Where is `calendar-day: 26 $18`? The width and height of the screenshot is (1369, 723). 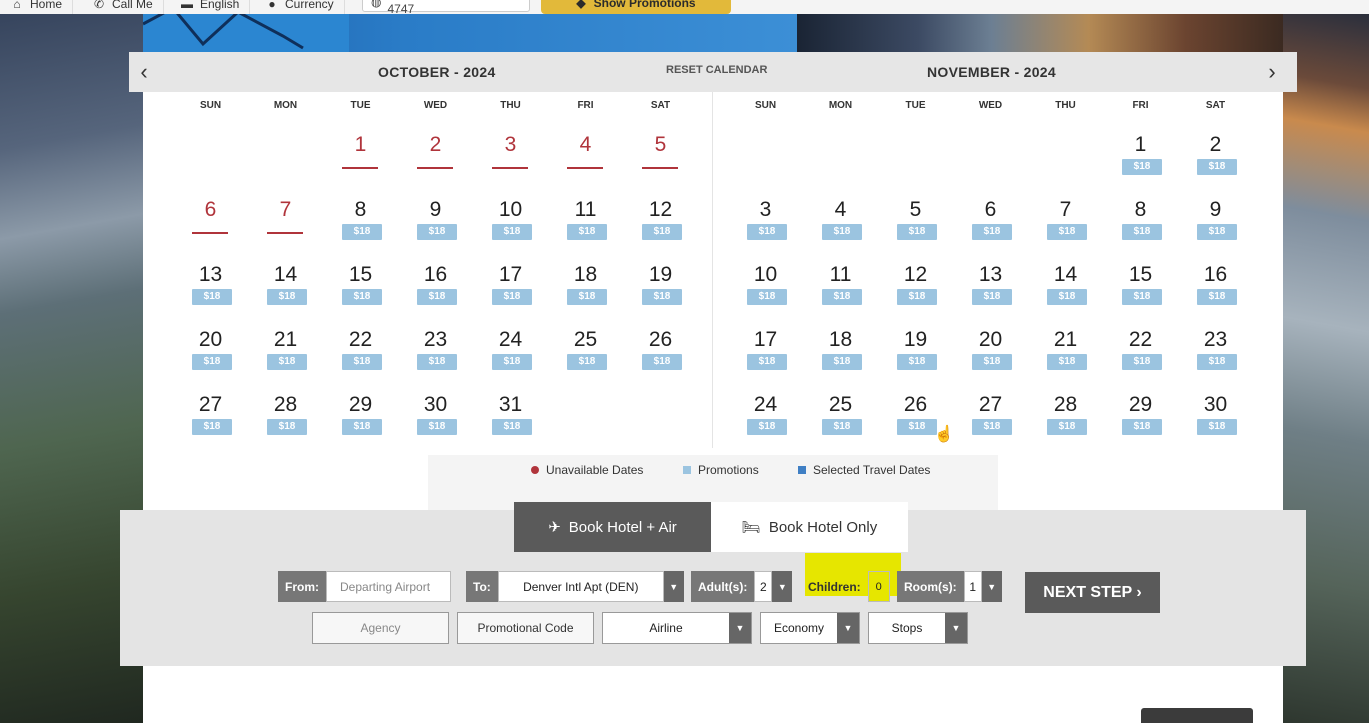
calendar-day: 26 $18 is located at coordinates (660, 343).